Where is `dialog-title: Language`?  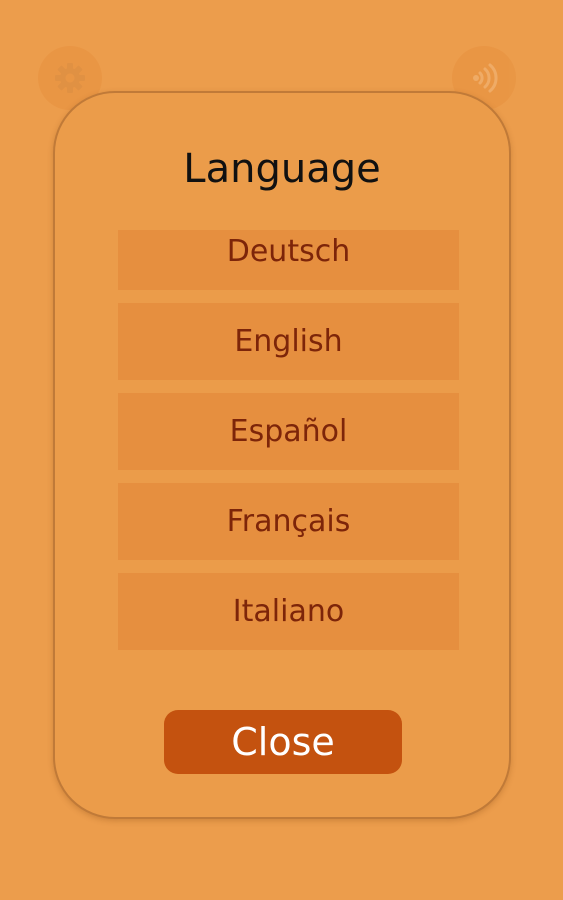 dialog-title: Language is located at coordinates (282, 169).